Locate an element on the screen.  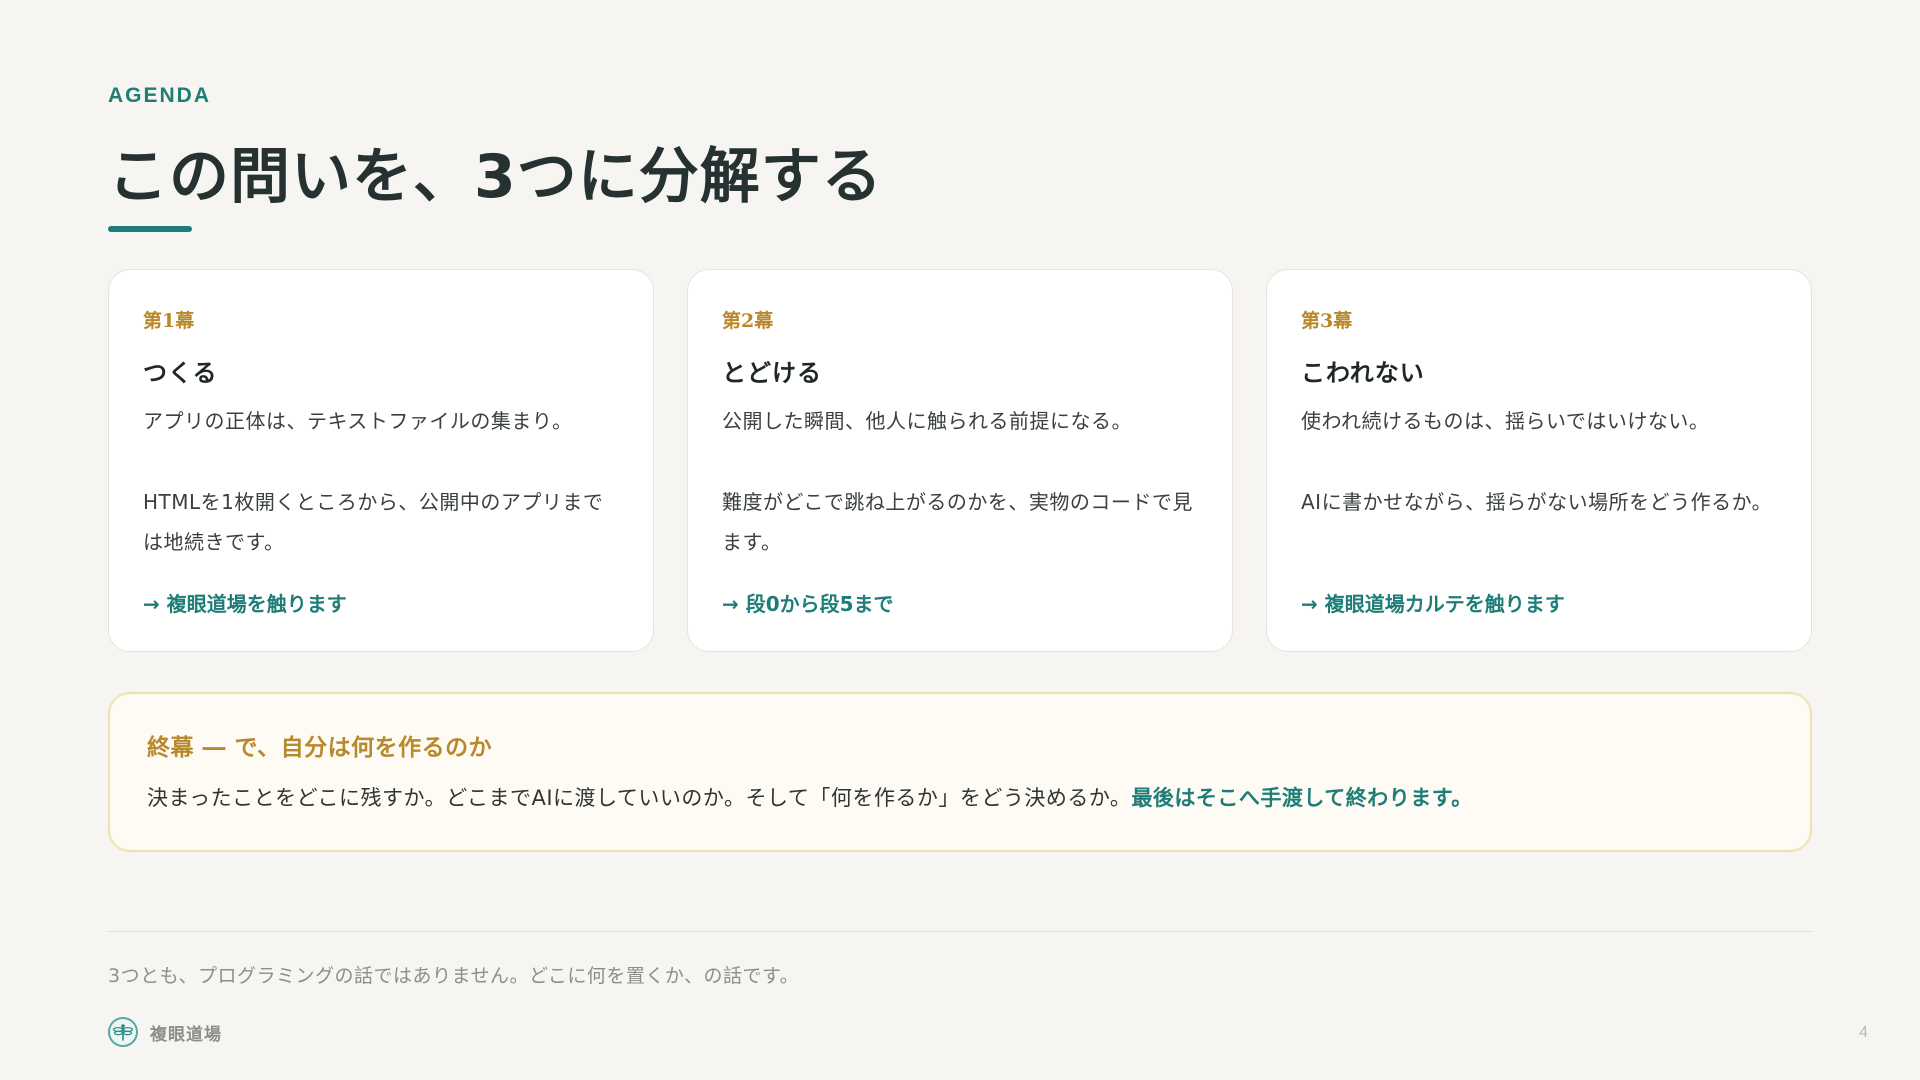
footnote: 3つとも、プログラミングの話ではありません。どこに何を置くか、の話です。 is located at coordinates (454, 976).